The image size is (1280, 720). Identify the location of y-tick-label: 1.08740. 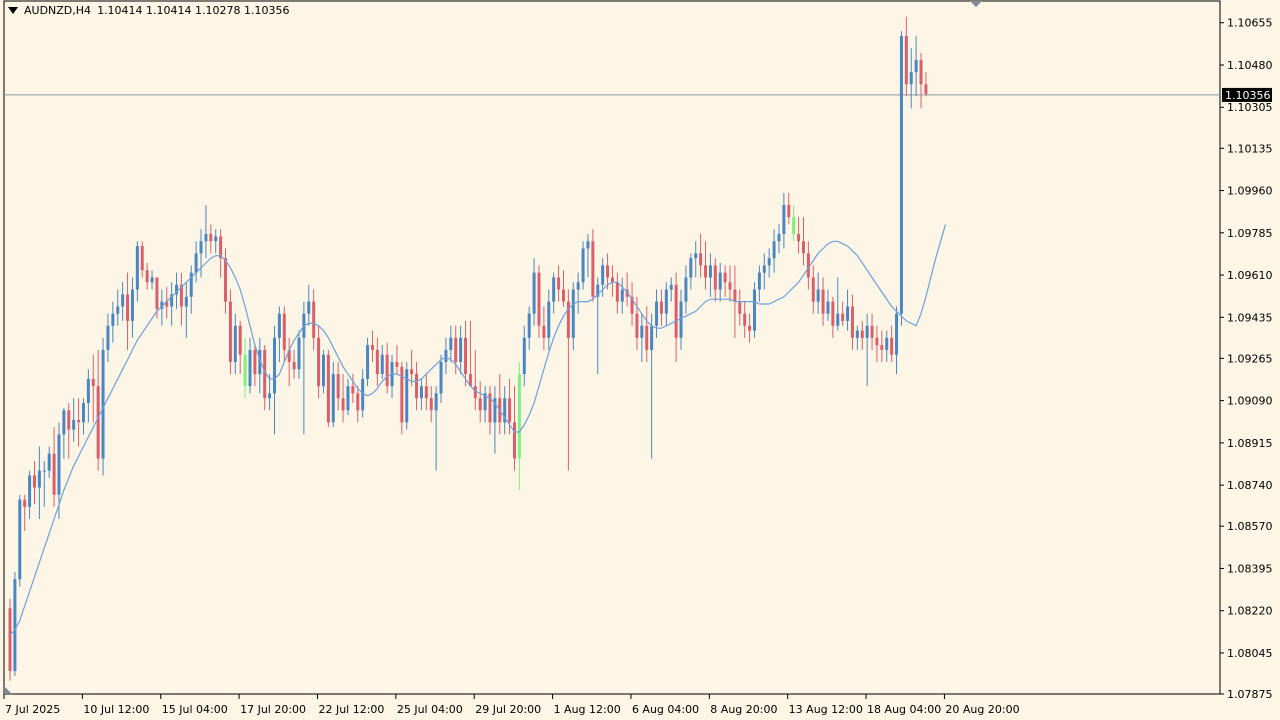
(1250, 485).